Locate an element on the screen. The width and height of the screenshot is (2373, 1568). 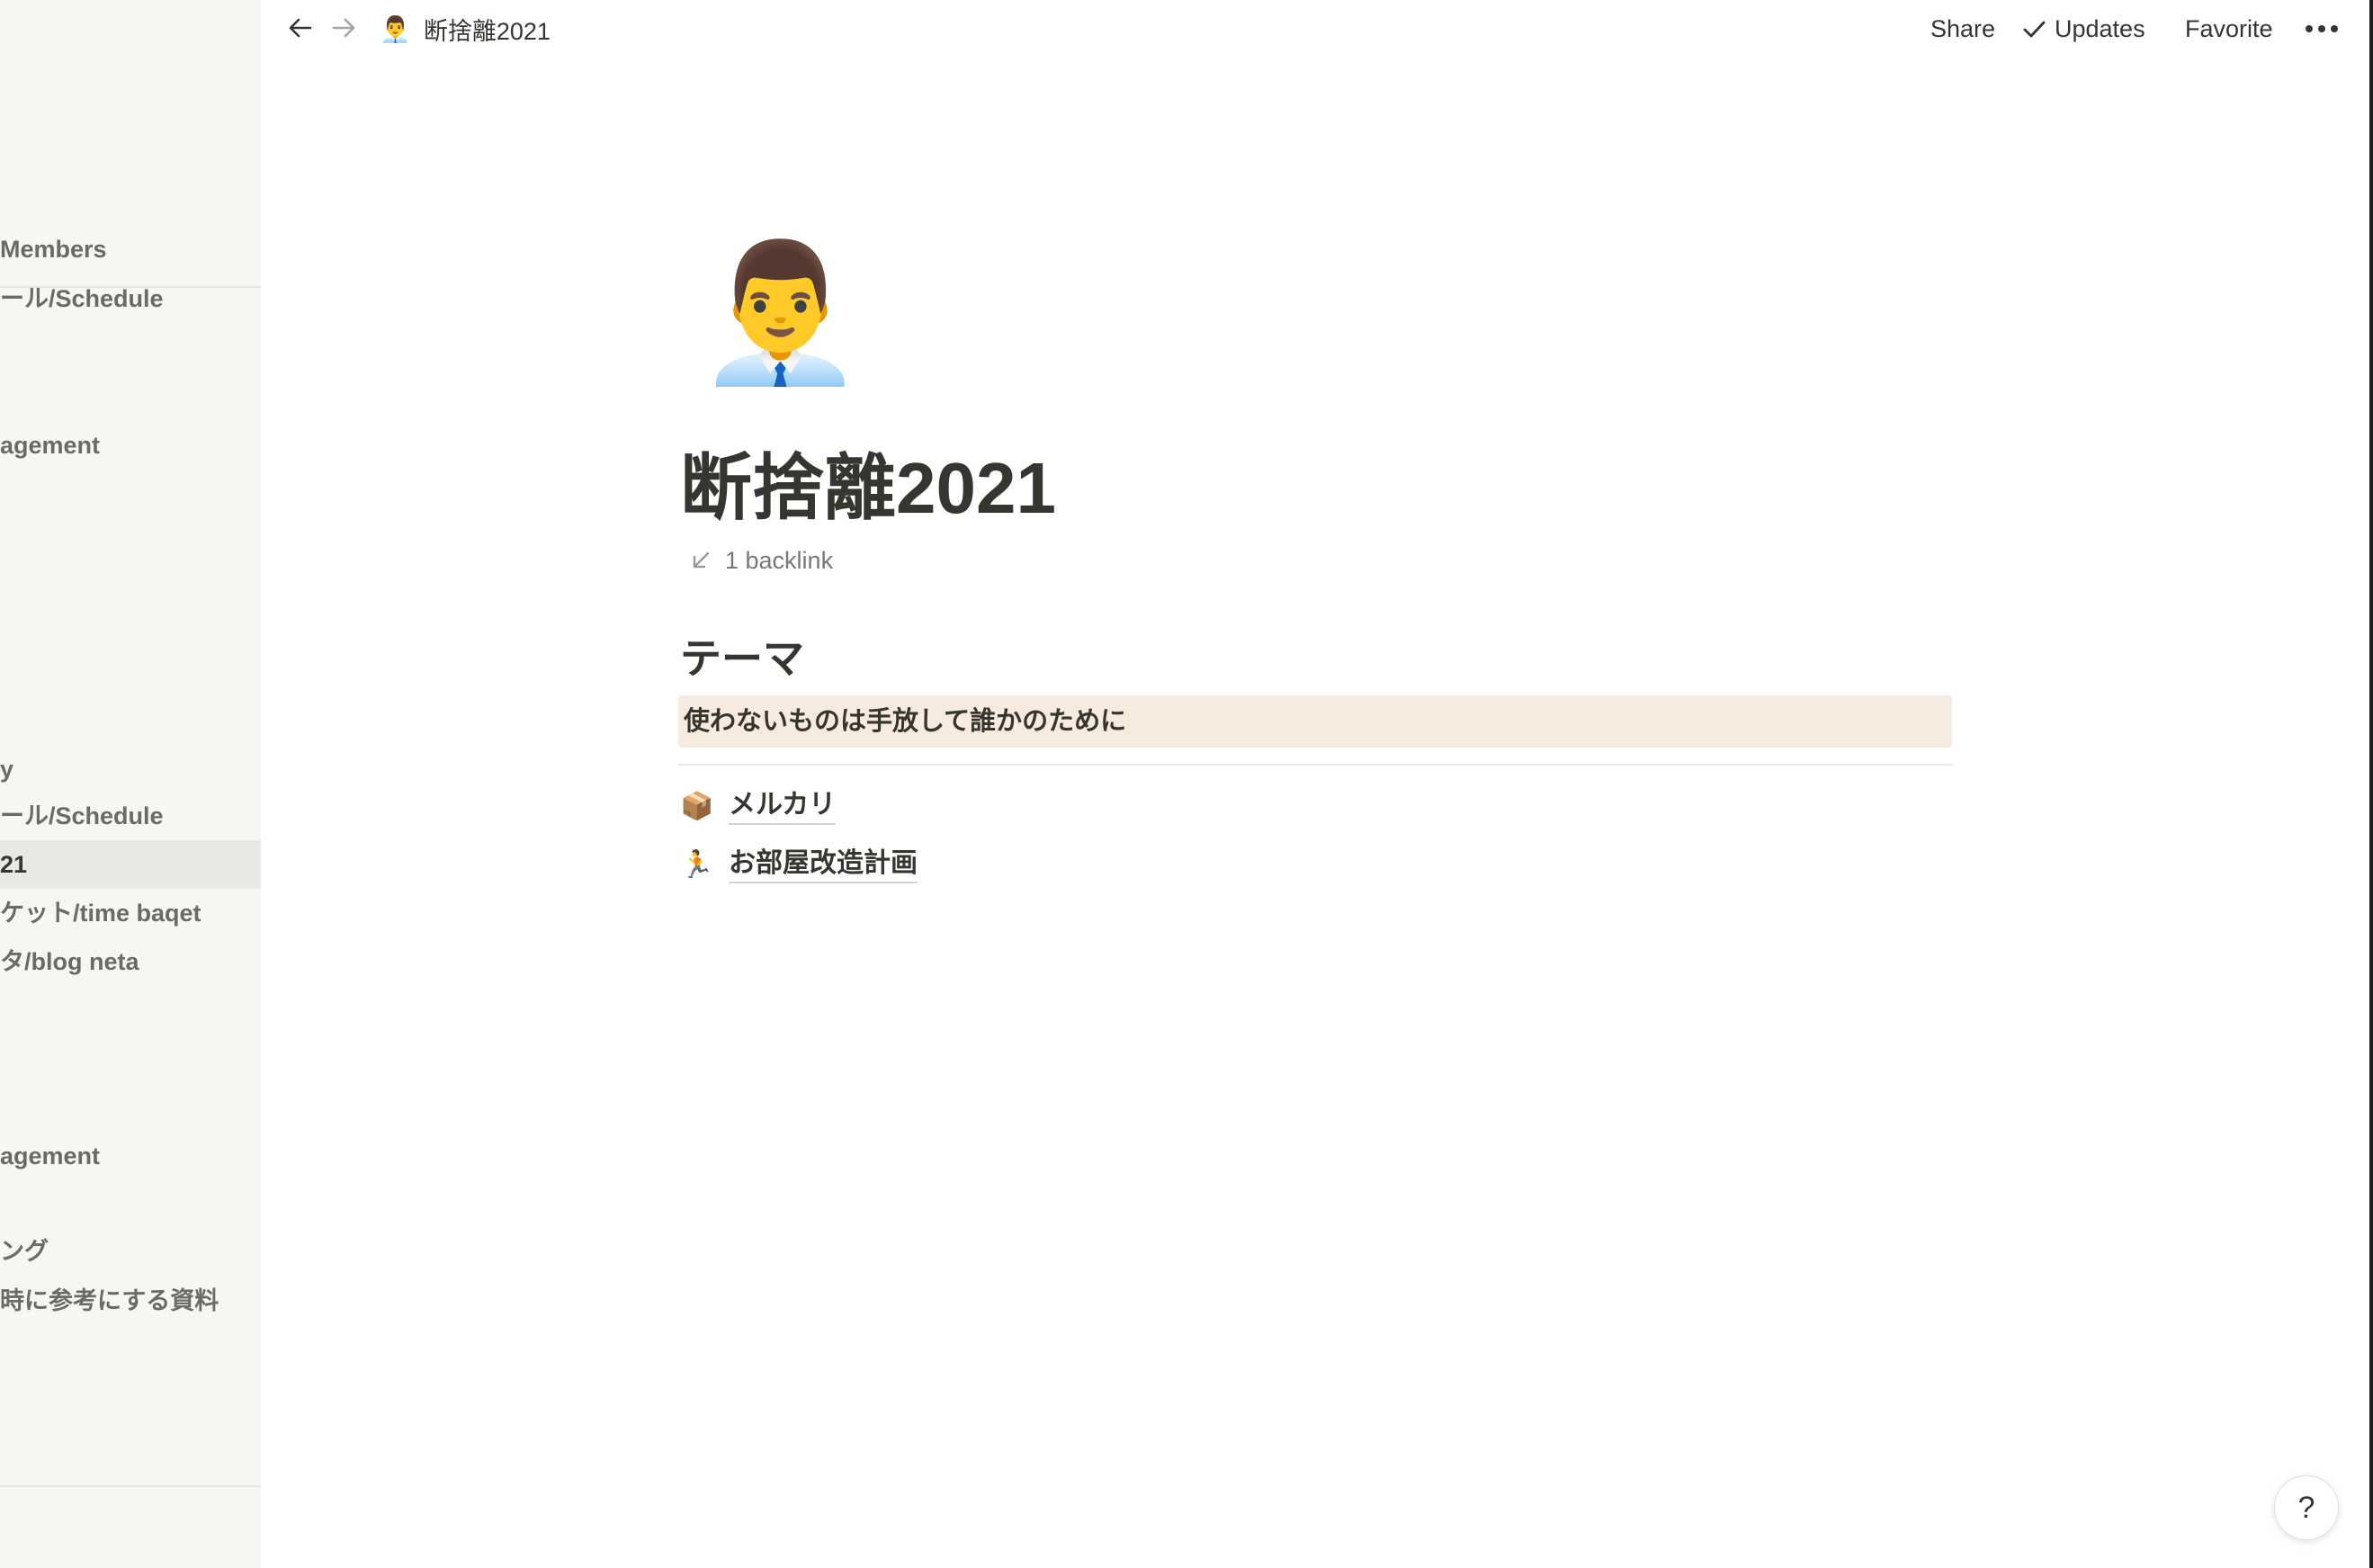
sidebar-item-time-baqet: ケット/time baqet is located at coordinates (130, 913).